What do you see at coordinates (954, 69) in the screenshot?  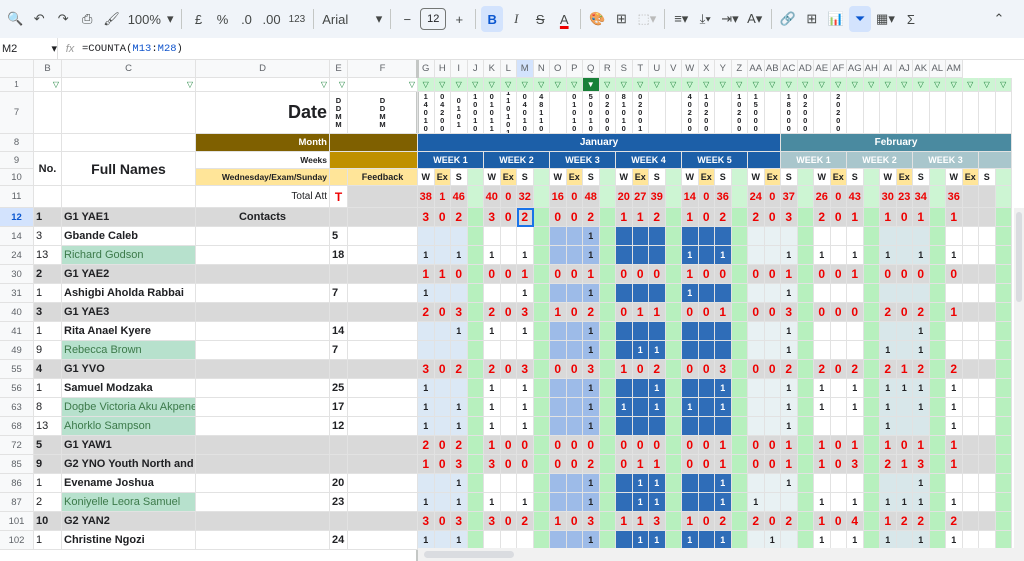 I see `column-header: AM` at bounding box center [954, 69].